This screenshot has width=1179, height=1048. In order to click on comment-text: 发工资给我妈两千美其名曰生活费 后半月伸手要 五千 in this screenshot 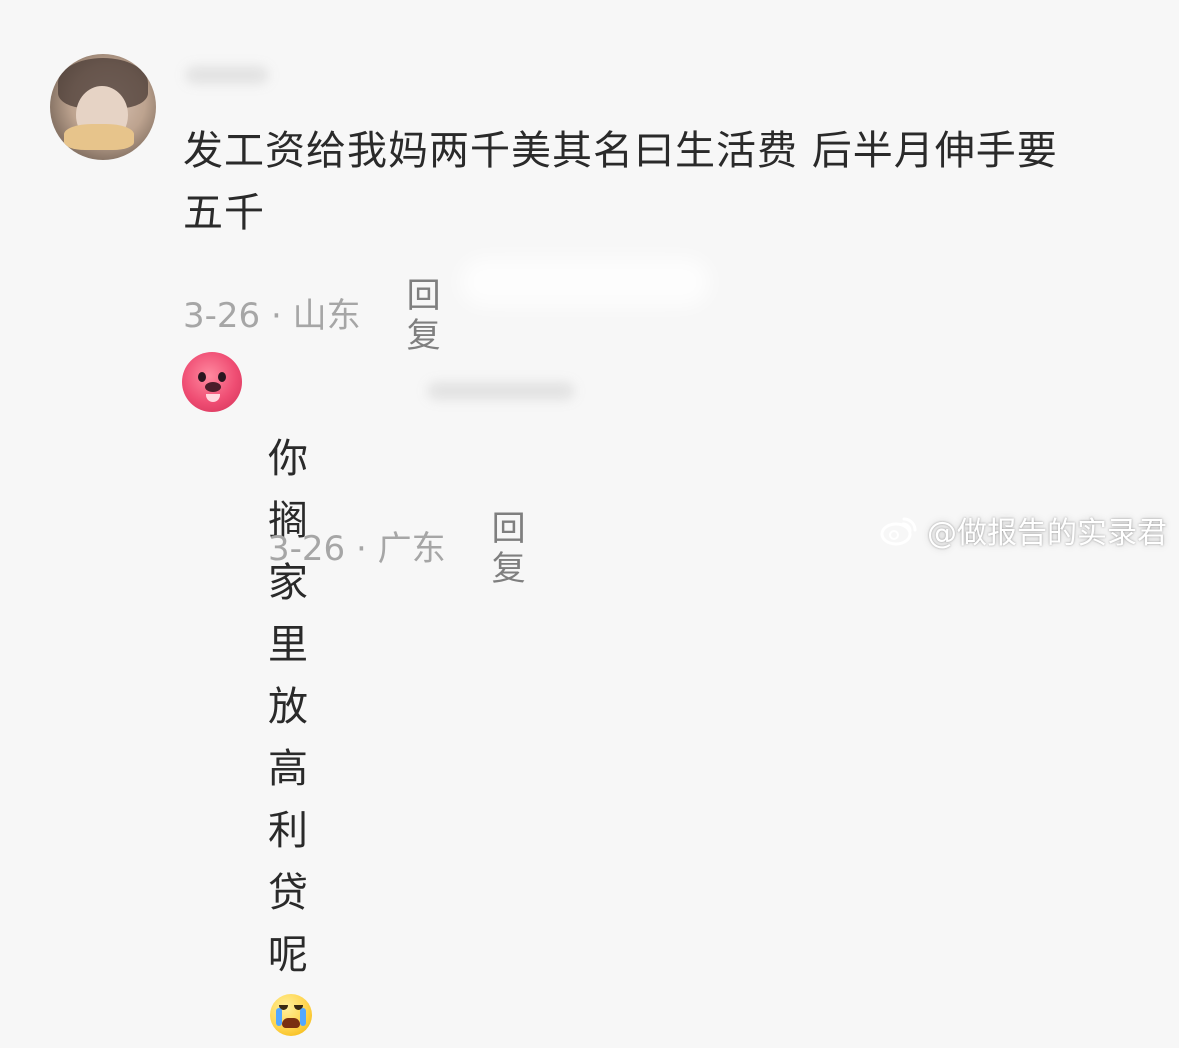, I will do `click(673, 182)`.